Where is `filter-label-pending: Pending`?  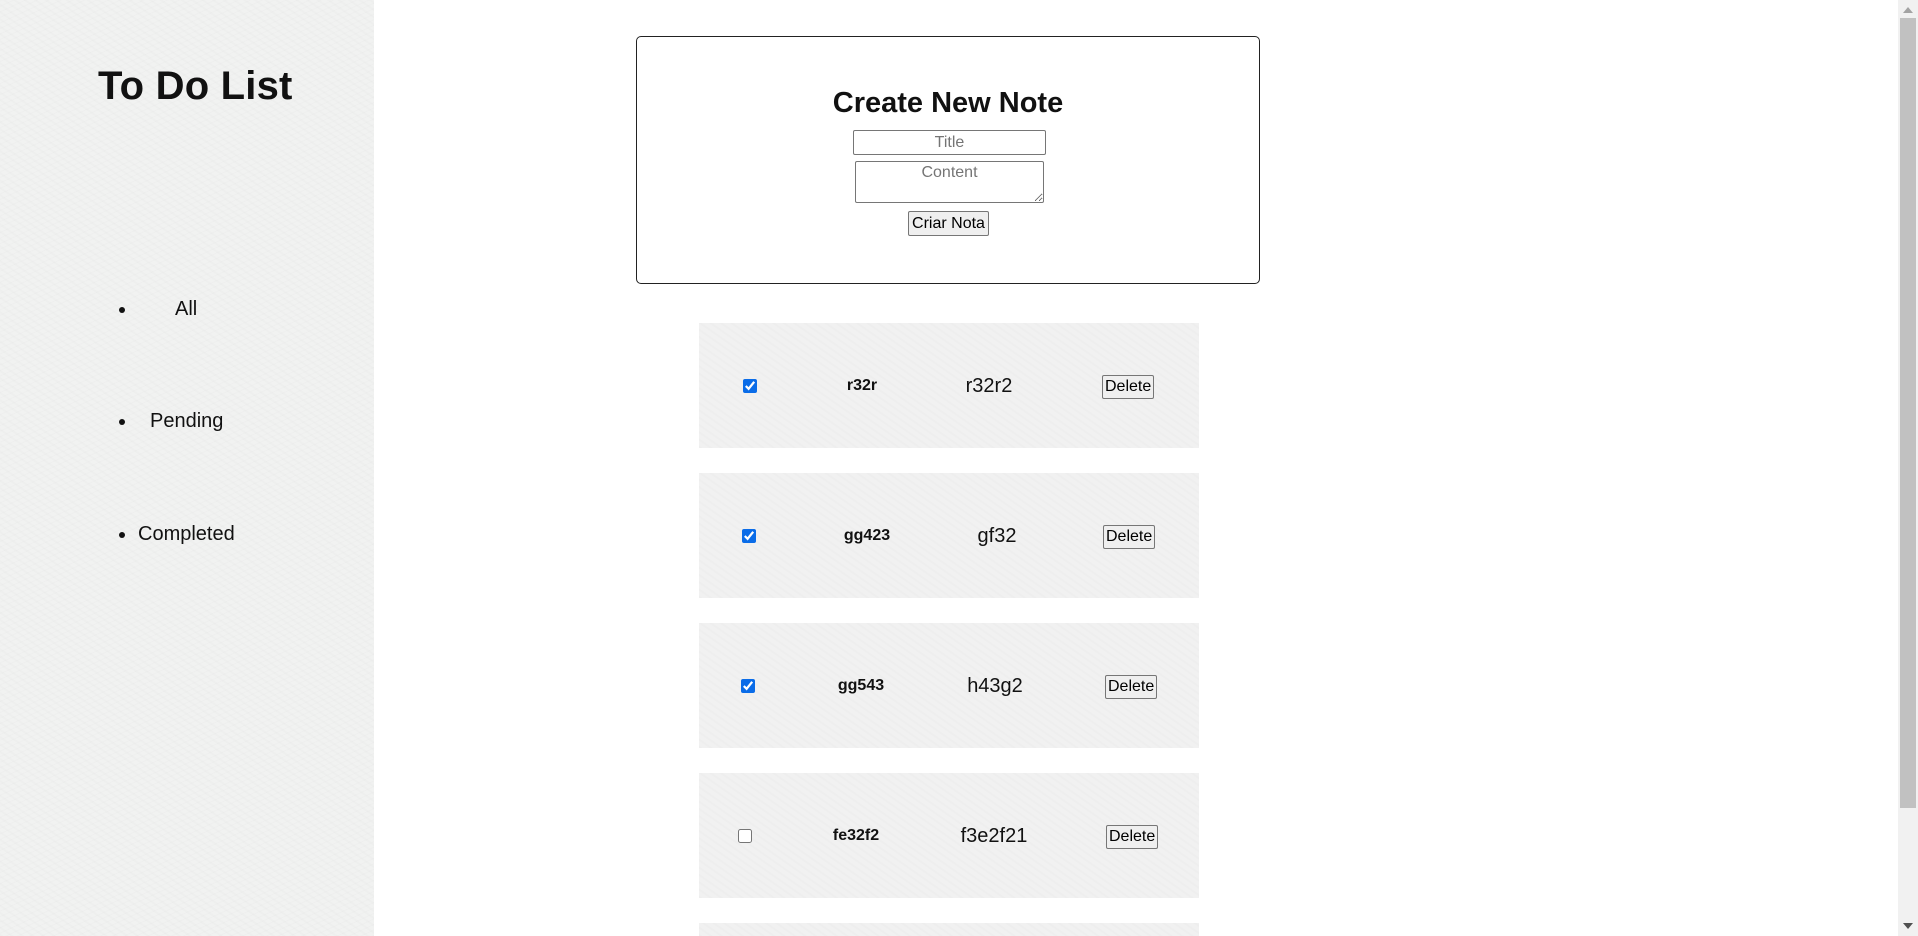 filter-label-pending: Pending is located at coordinates (186, 421).